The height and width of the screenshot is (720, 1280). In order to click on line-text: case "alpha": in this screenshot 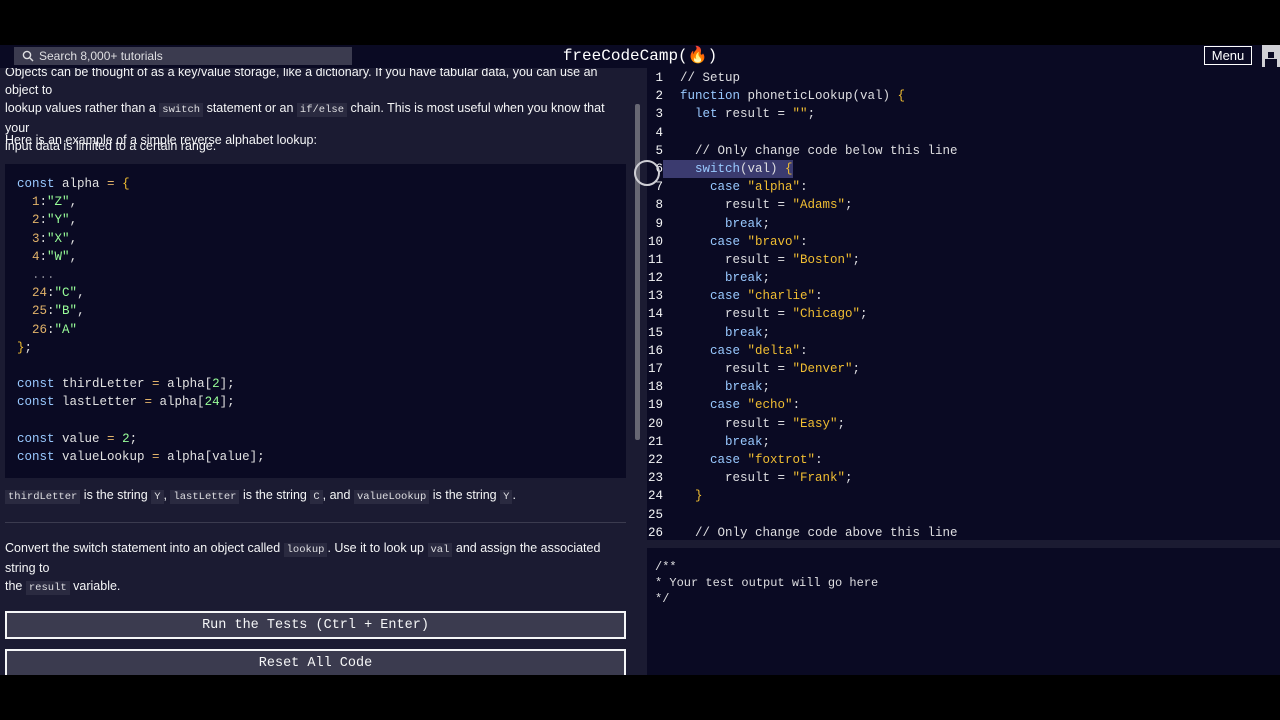, I will do `click(735, 187)`.